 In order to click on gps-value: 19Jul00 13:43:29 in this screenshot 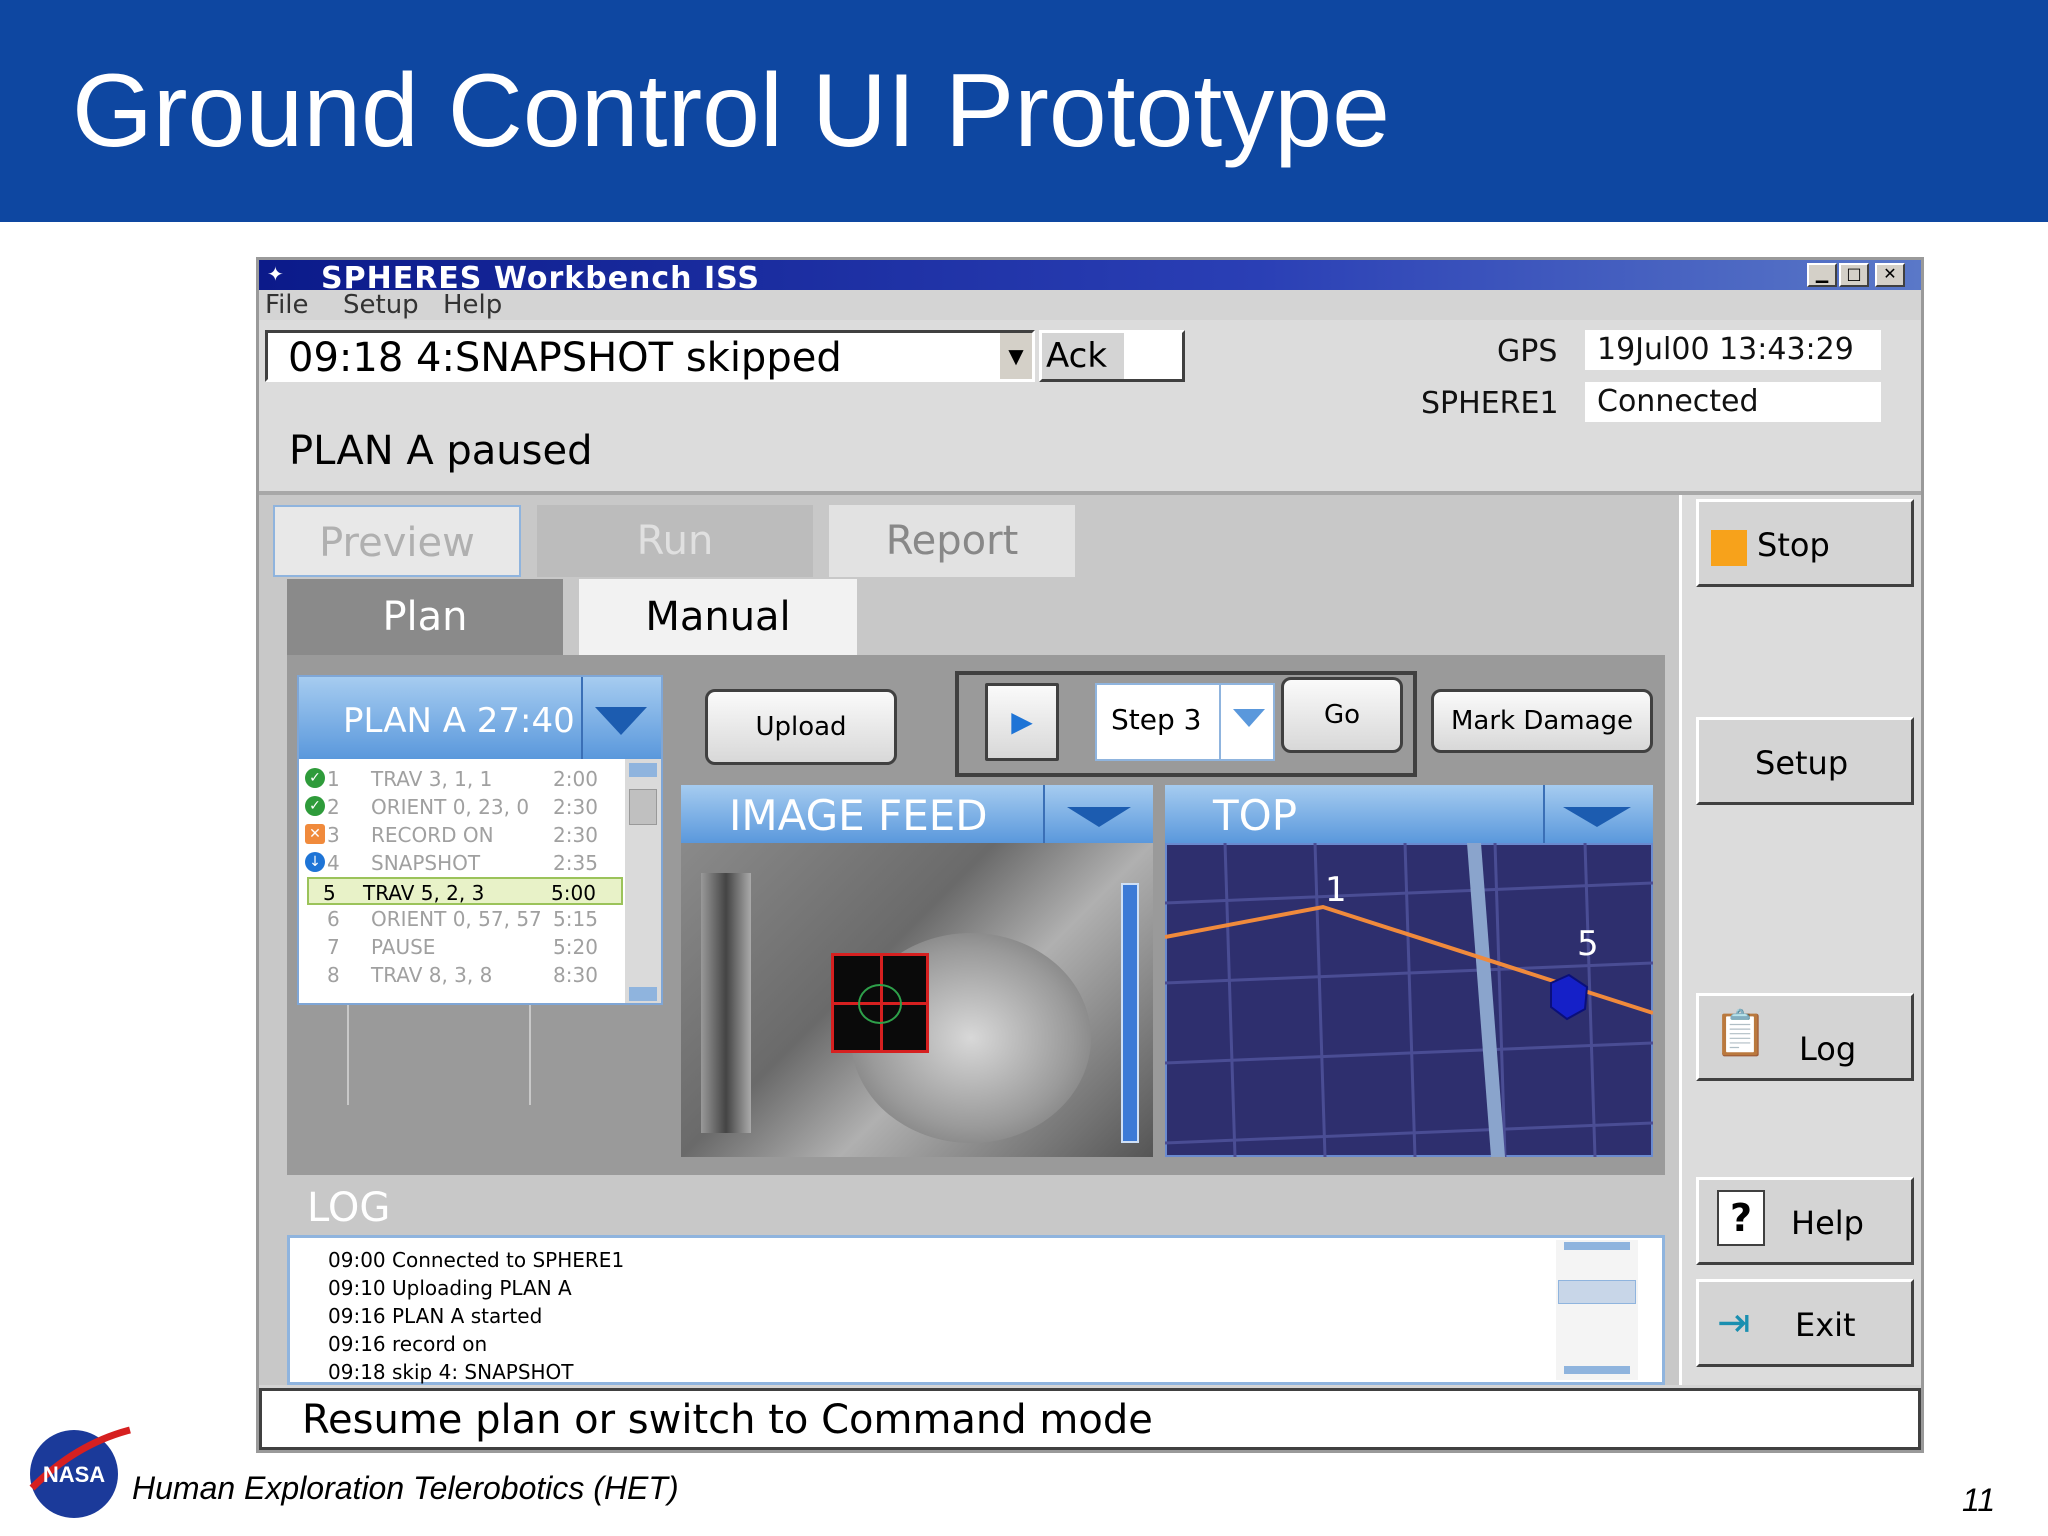, I will do `click(1733, 350)`.